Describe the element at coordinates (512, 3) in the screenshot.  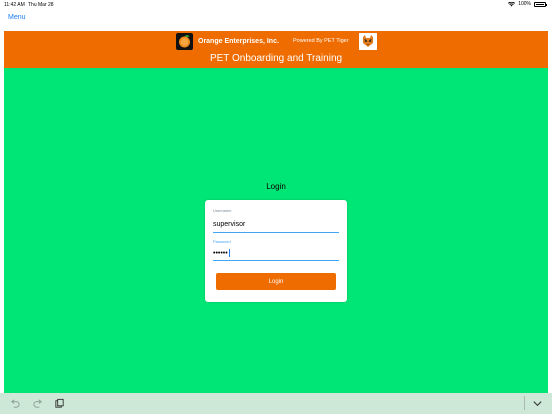
I see `wifi-icon` at that location.